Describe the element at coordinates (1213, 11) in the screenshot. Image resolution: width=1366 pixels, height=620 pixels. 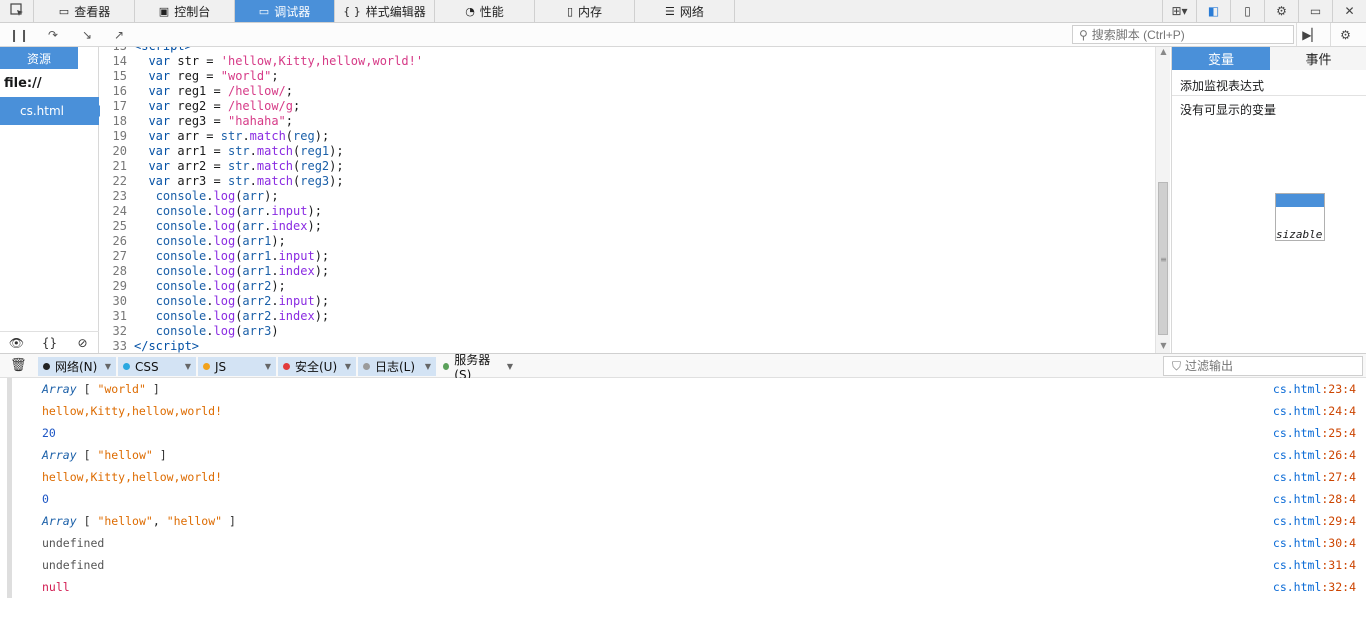
I see `dock-side-icon: ◧` at that location.